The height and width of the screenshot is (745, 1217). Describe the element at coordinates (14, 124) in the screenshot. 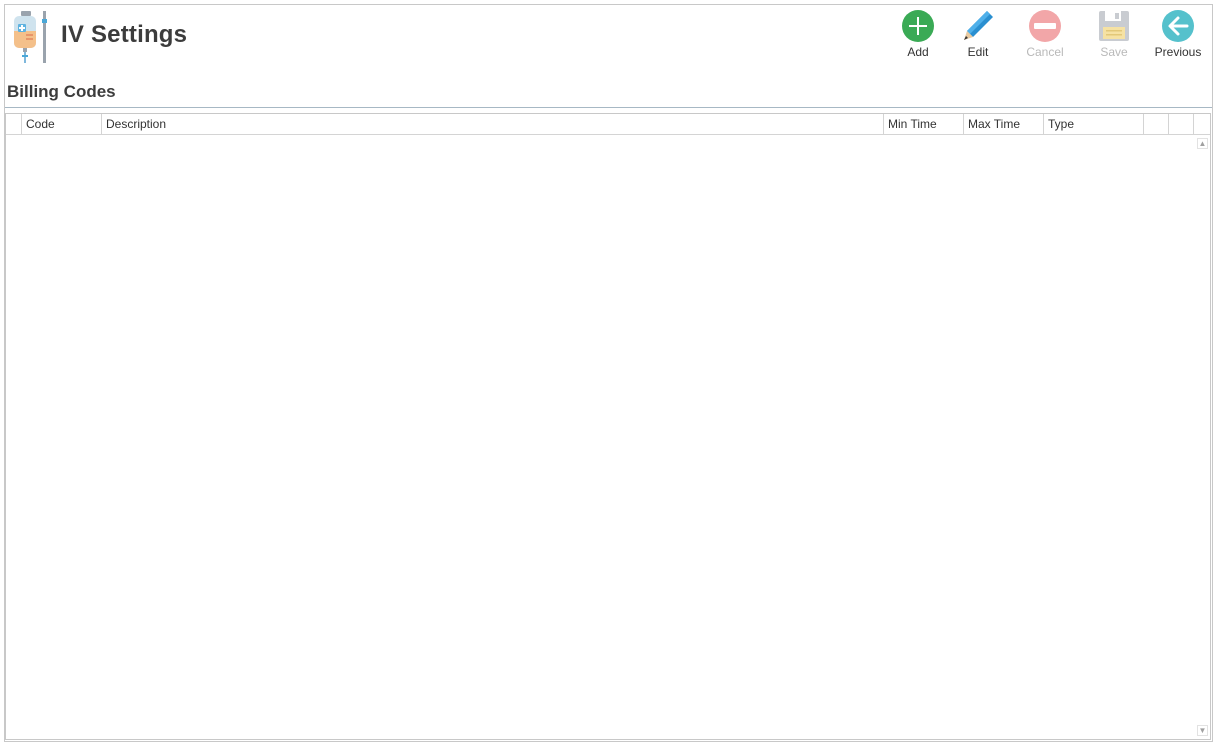

I see `row-selector-header` at that location.